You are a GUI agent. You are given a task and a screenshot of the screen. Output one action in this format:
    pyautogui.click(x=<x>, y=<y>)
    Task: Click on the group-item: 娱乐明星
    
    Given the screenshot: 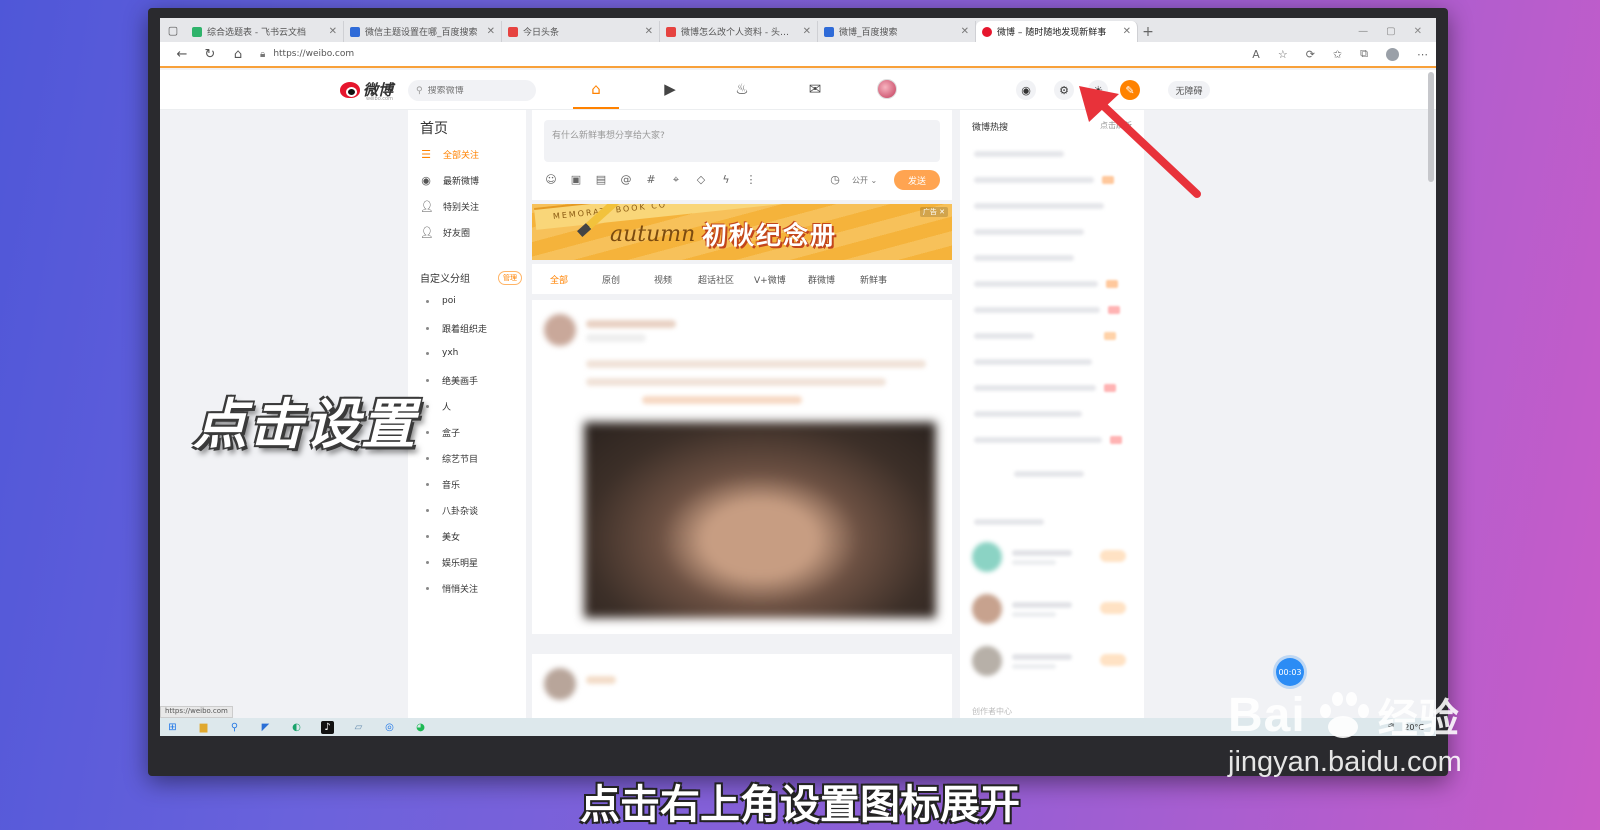 What is the action you would take?
    pyautogui.click(x=452, y=562)
    